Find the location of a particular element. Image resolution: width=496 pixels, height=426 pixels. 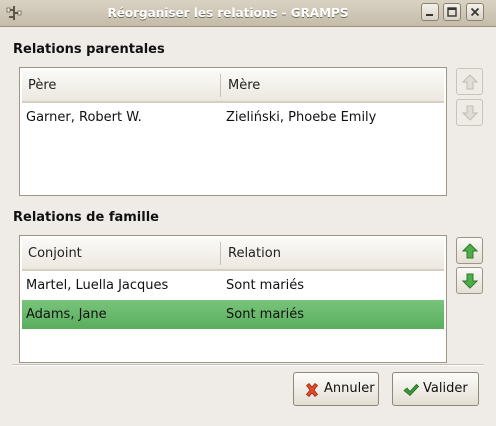

maximize-icon is located at coordinates (452, 12).